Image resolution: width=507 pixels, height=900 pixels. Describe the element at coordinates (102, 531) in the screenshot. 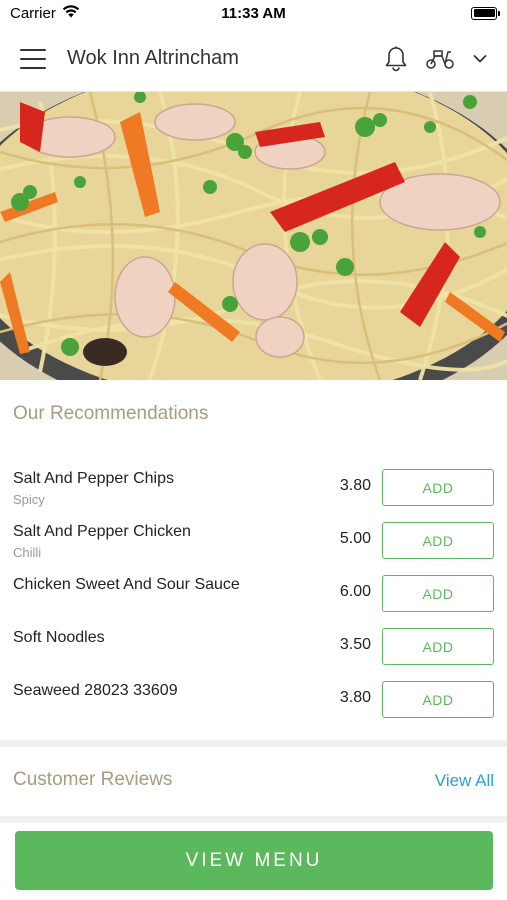

I see `item-name: Salt And Pepper Chicken` at that location.